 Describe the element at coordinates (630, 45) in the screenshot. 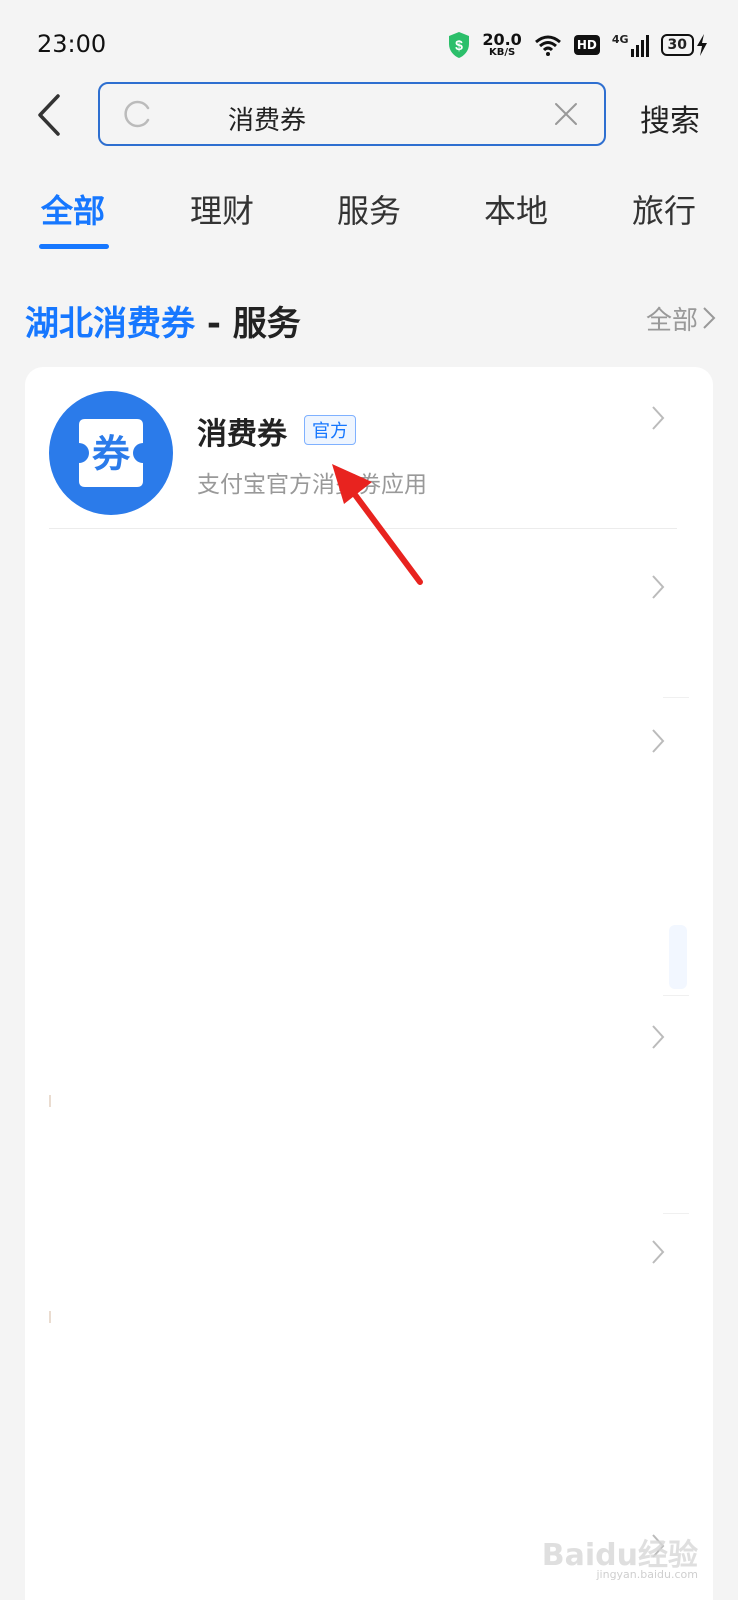

I see `signal-icon: 4G` at that location.